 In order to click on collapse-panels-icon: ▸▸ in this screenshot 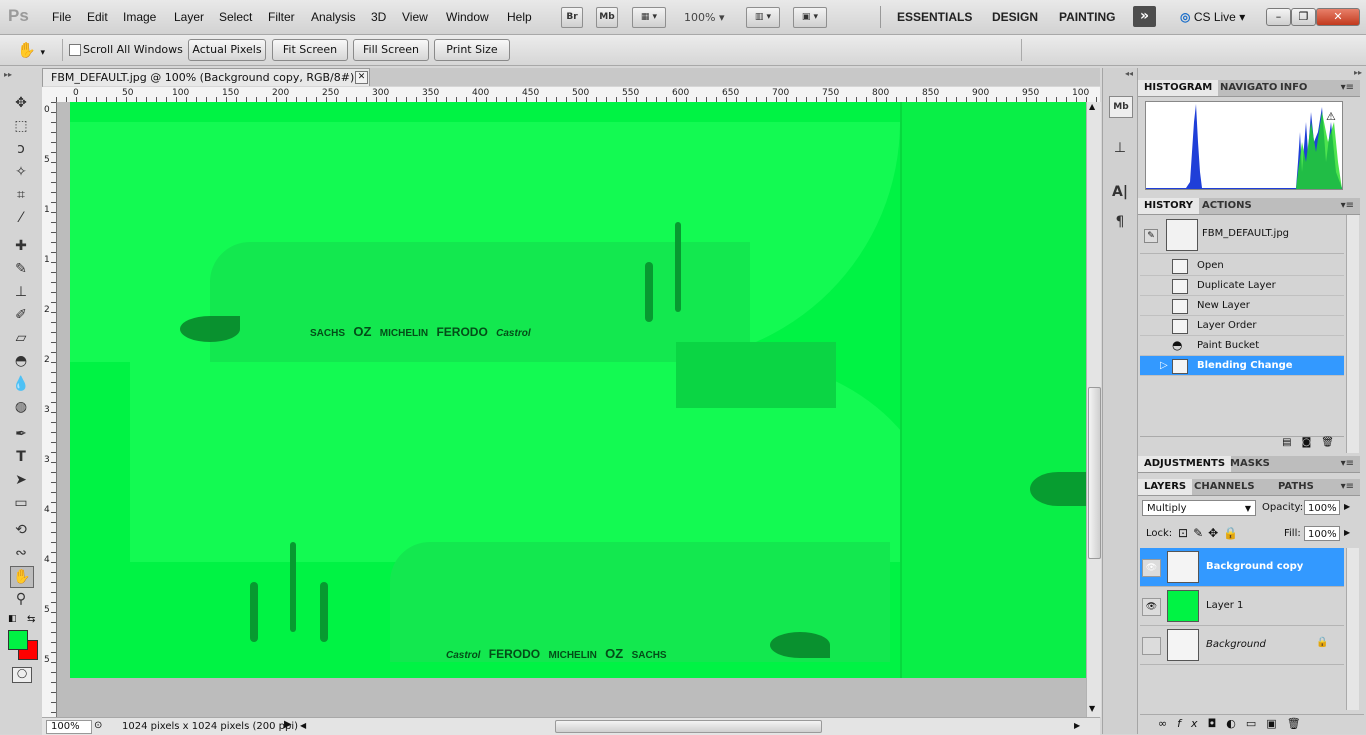, I will do `click(1358, 72)`.